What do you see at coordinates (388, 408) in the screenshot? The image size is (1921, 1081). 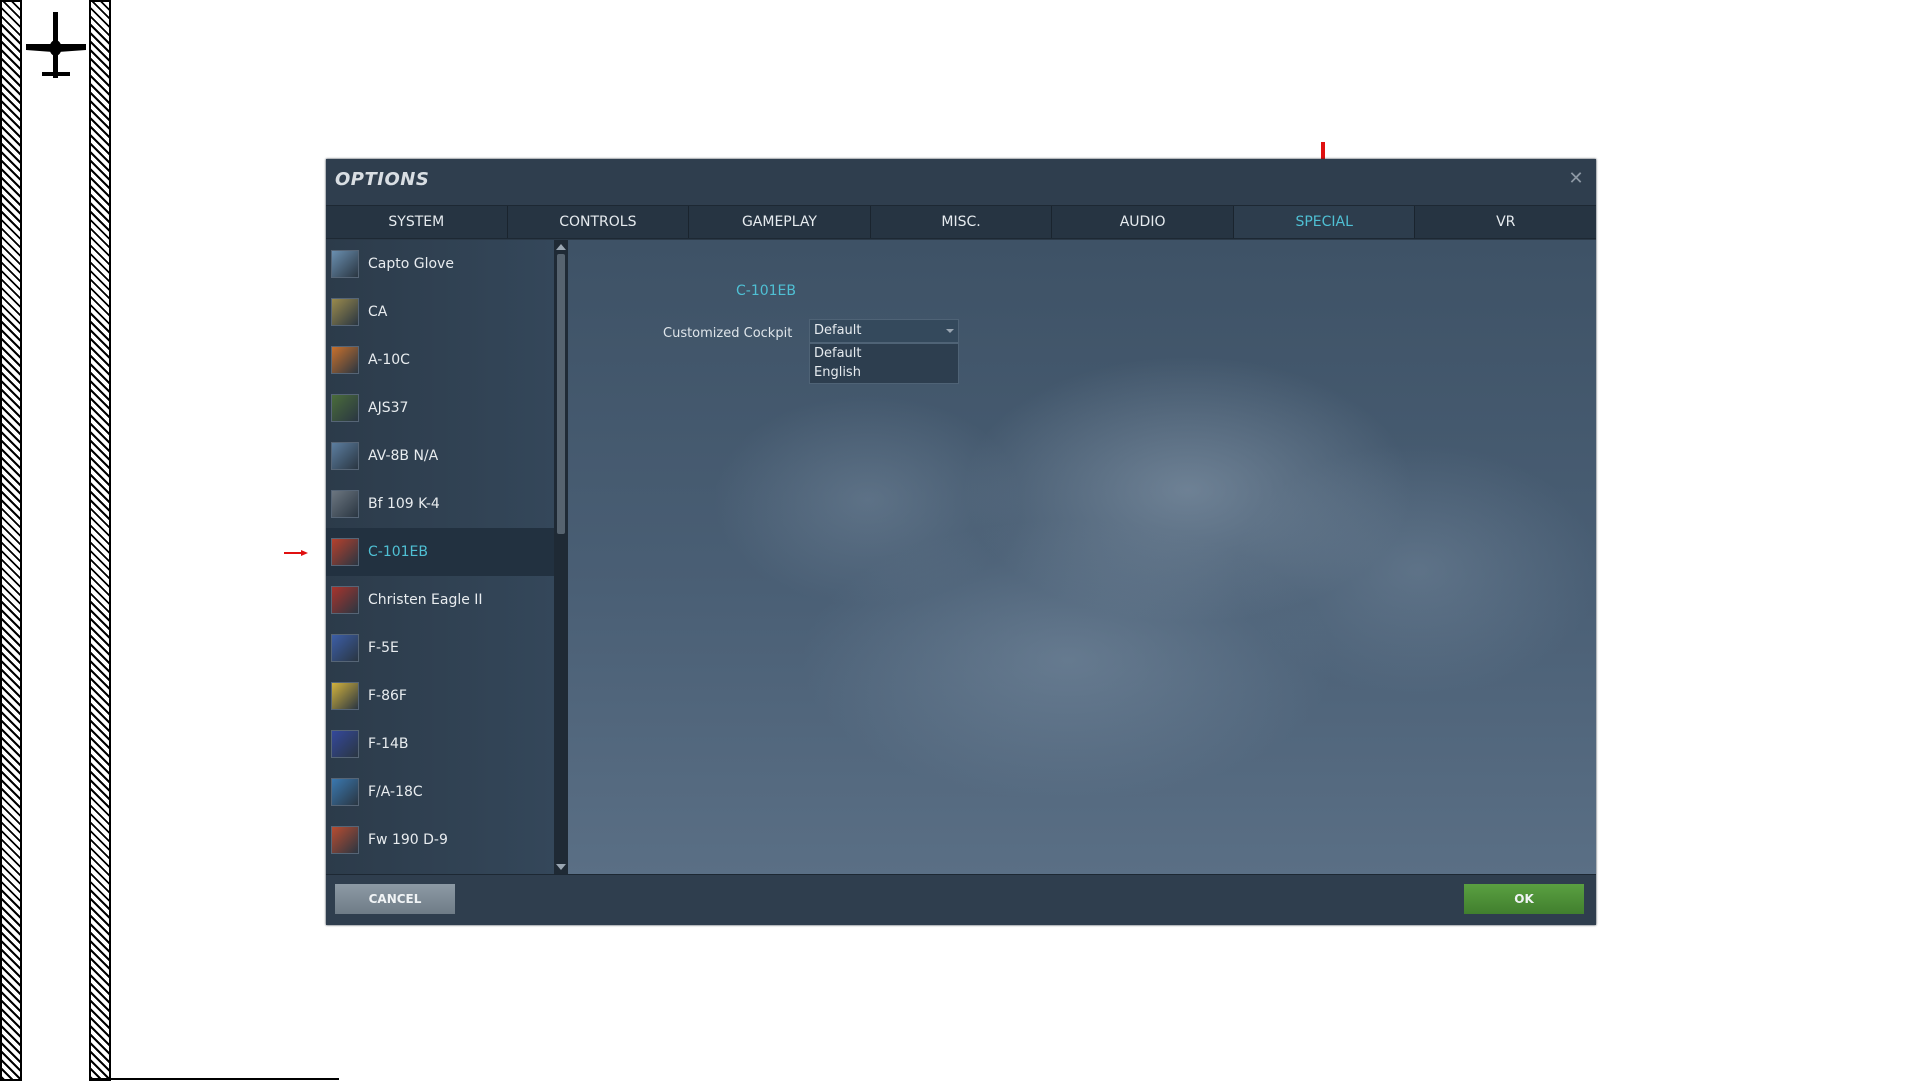 I see `sidebar-item-label: AJS37` at bounding box center [388, 408].